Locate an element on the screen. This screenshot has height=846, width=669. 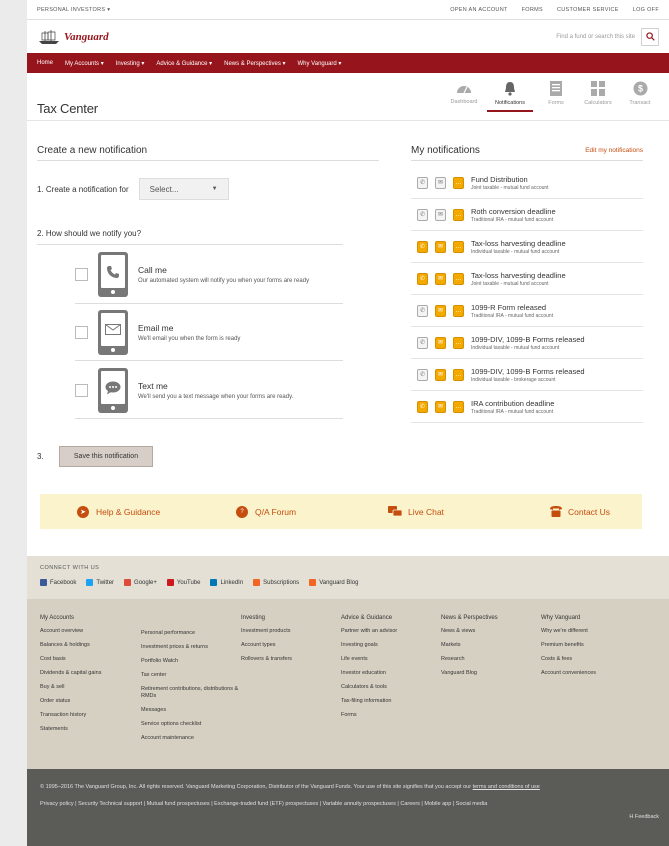
email-me-checkbox is located at coordinates (81, 332).